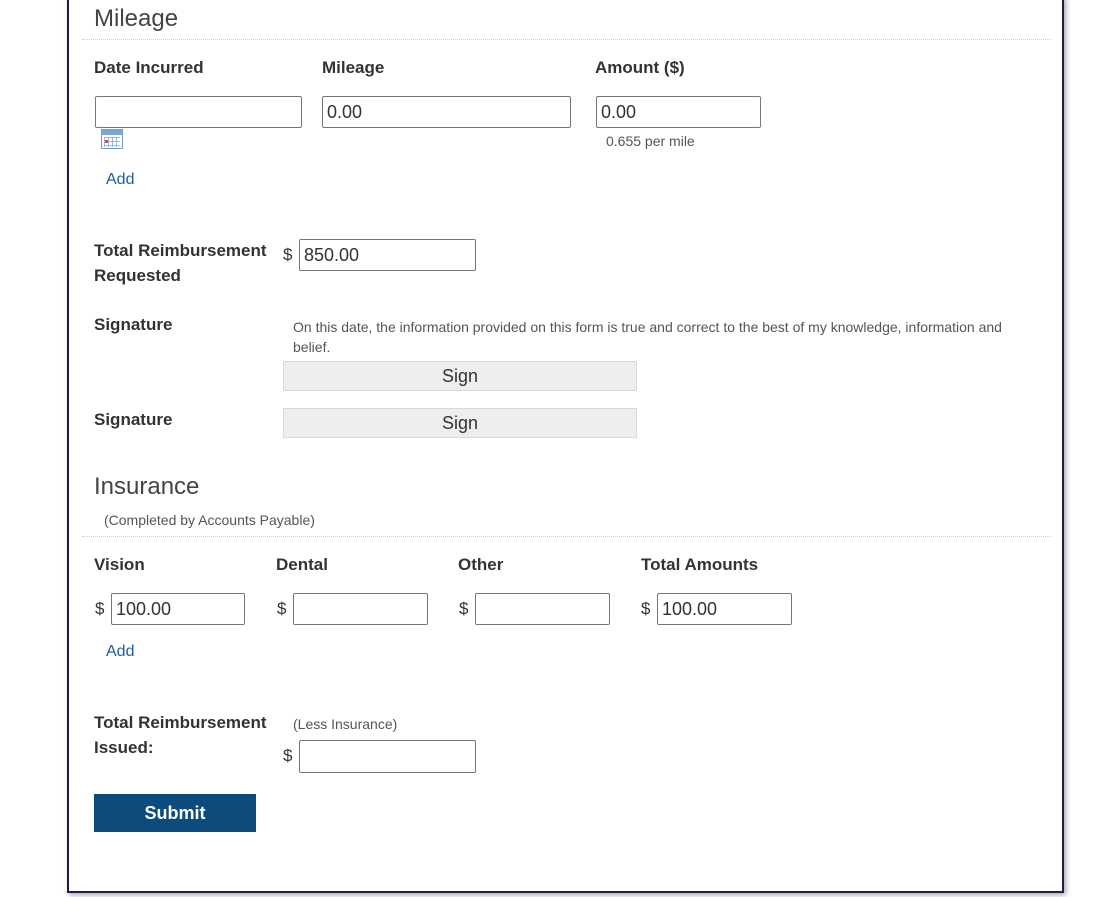 This screenshot has width=1096, height=897. Describe the element at coordinates (446, 112) in the screenshot. I see `mileage-input` at that location.